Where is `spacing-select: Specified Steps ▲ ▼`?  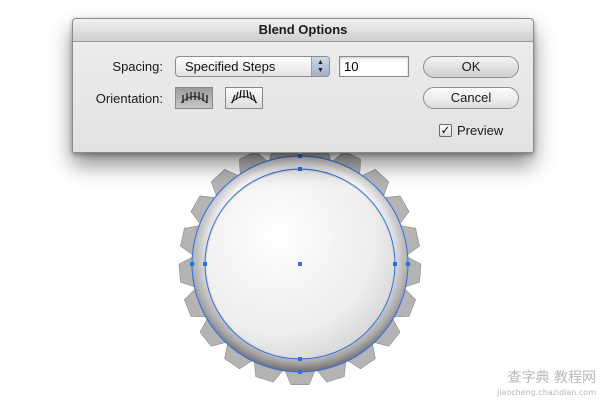
spacing-select: Specified Steps ▲ ▼ is located at coordinates (252, 66).